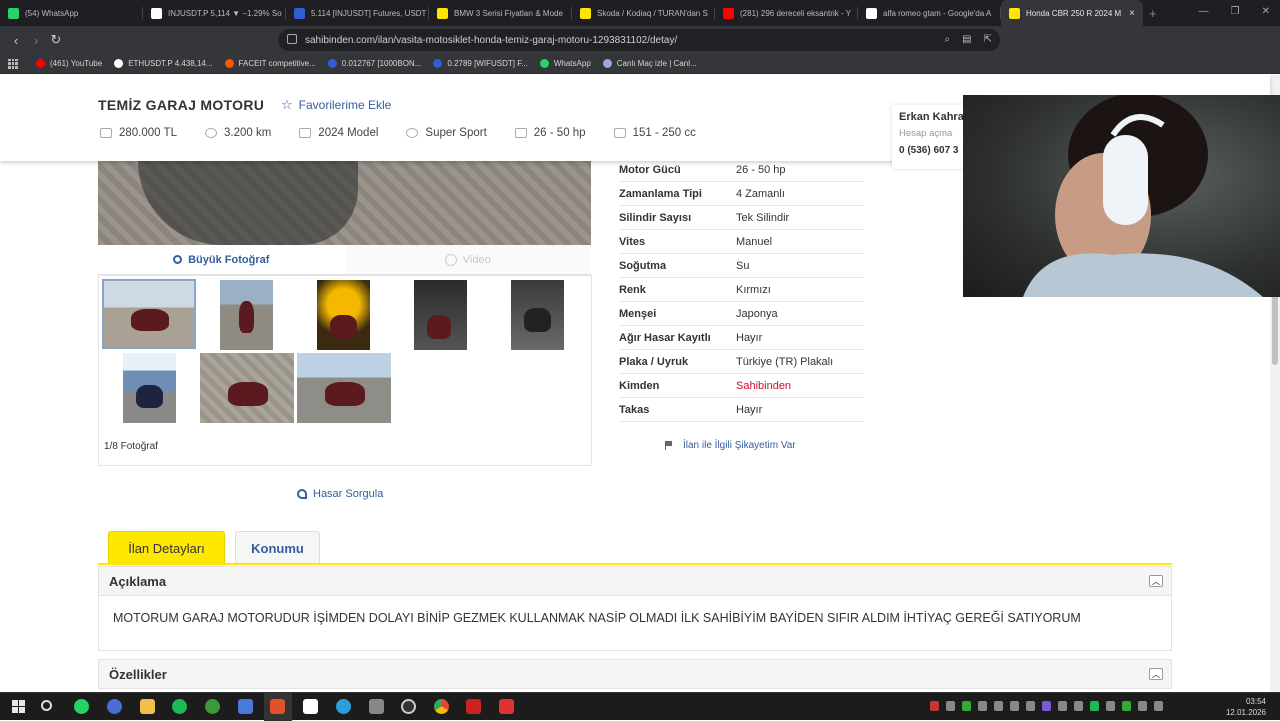 The width and height of the screenshot is (1280, 721). I want to click on chrome-icon, so click(441, 706).